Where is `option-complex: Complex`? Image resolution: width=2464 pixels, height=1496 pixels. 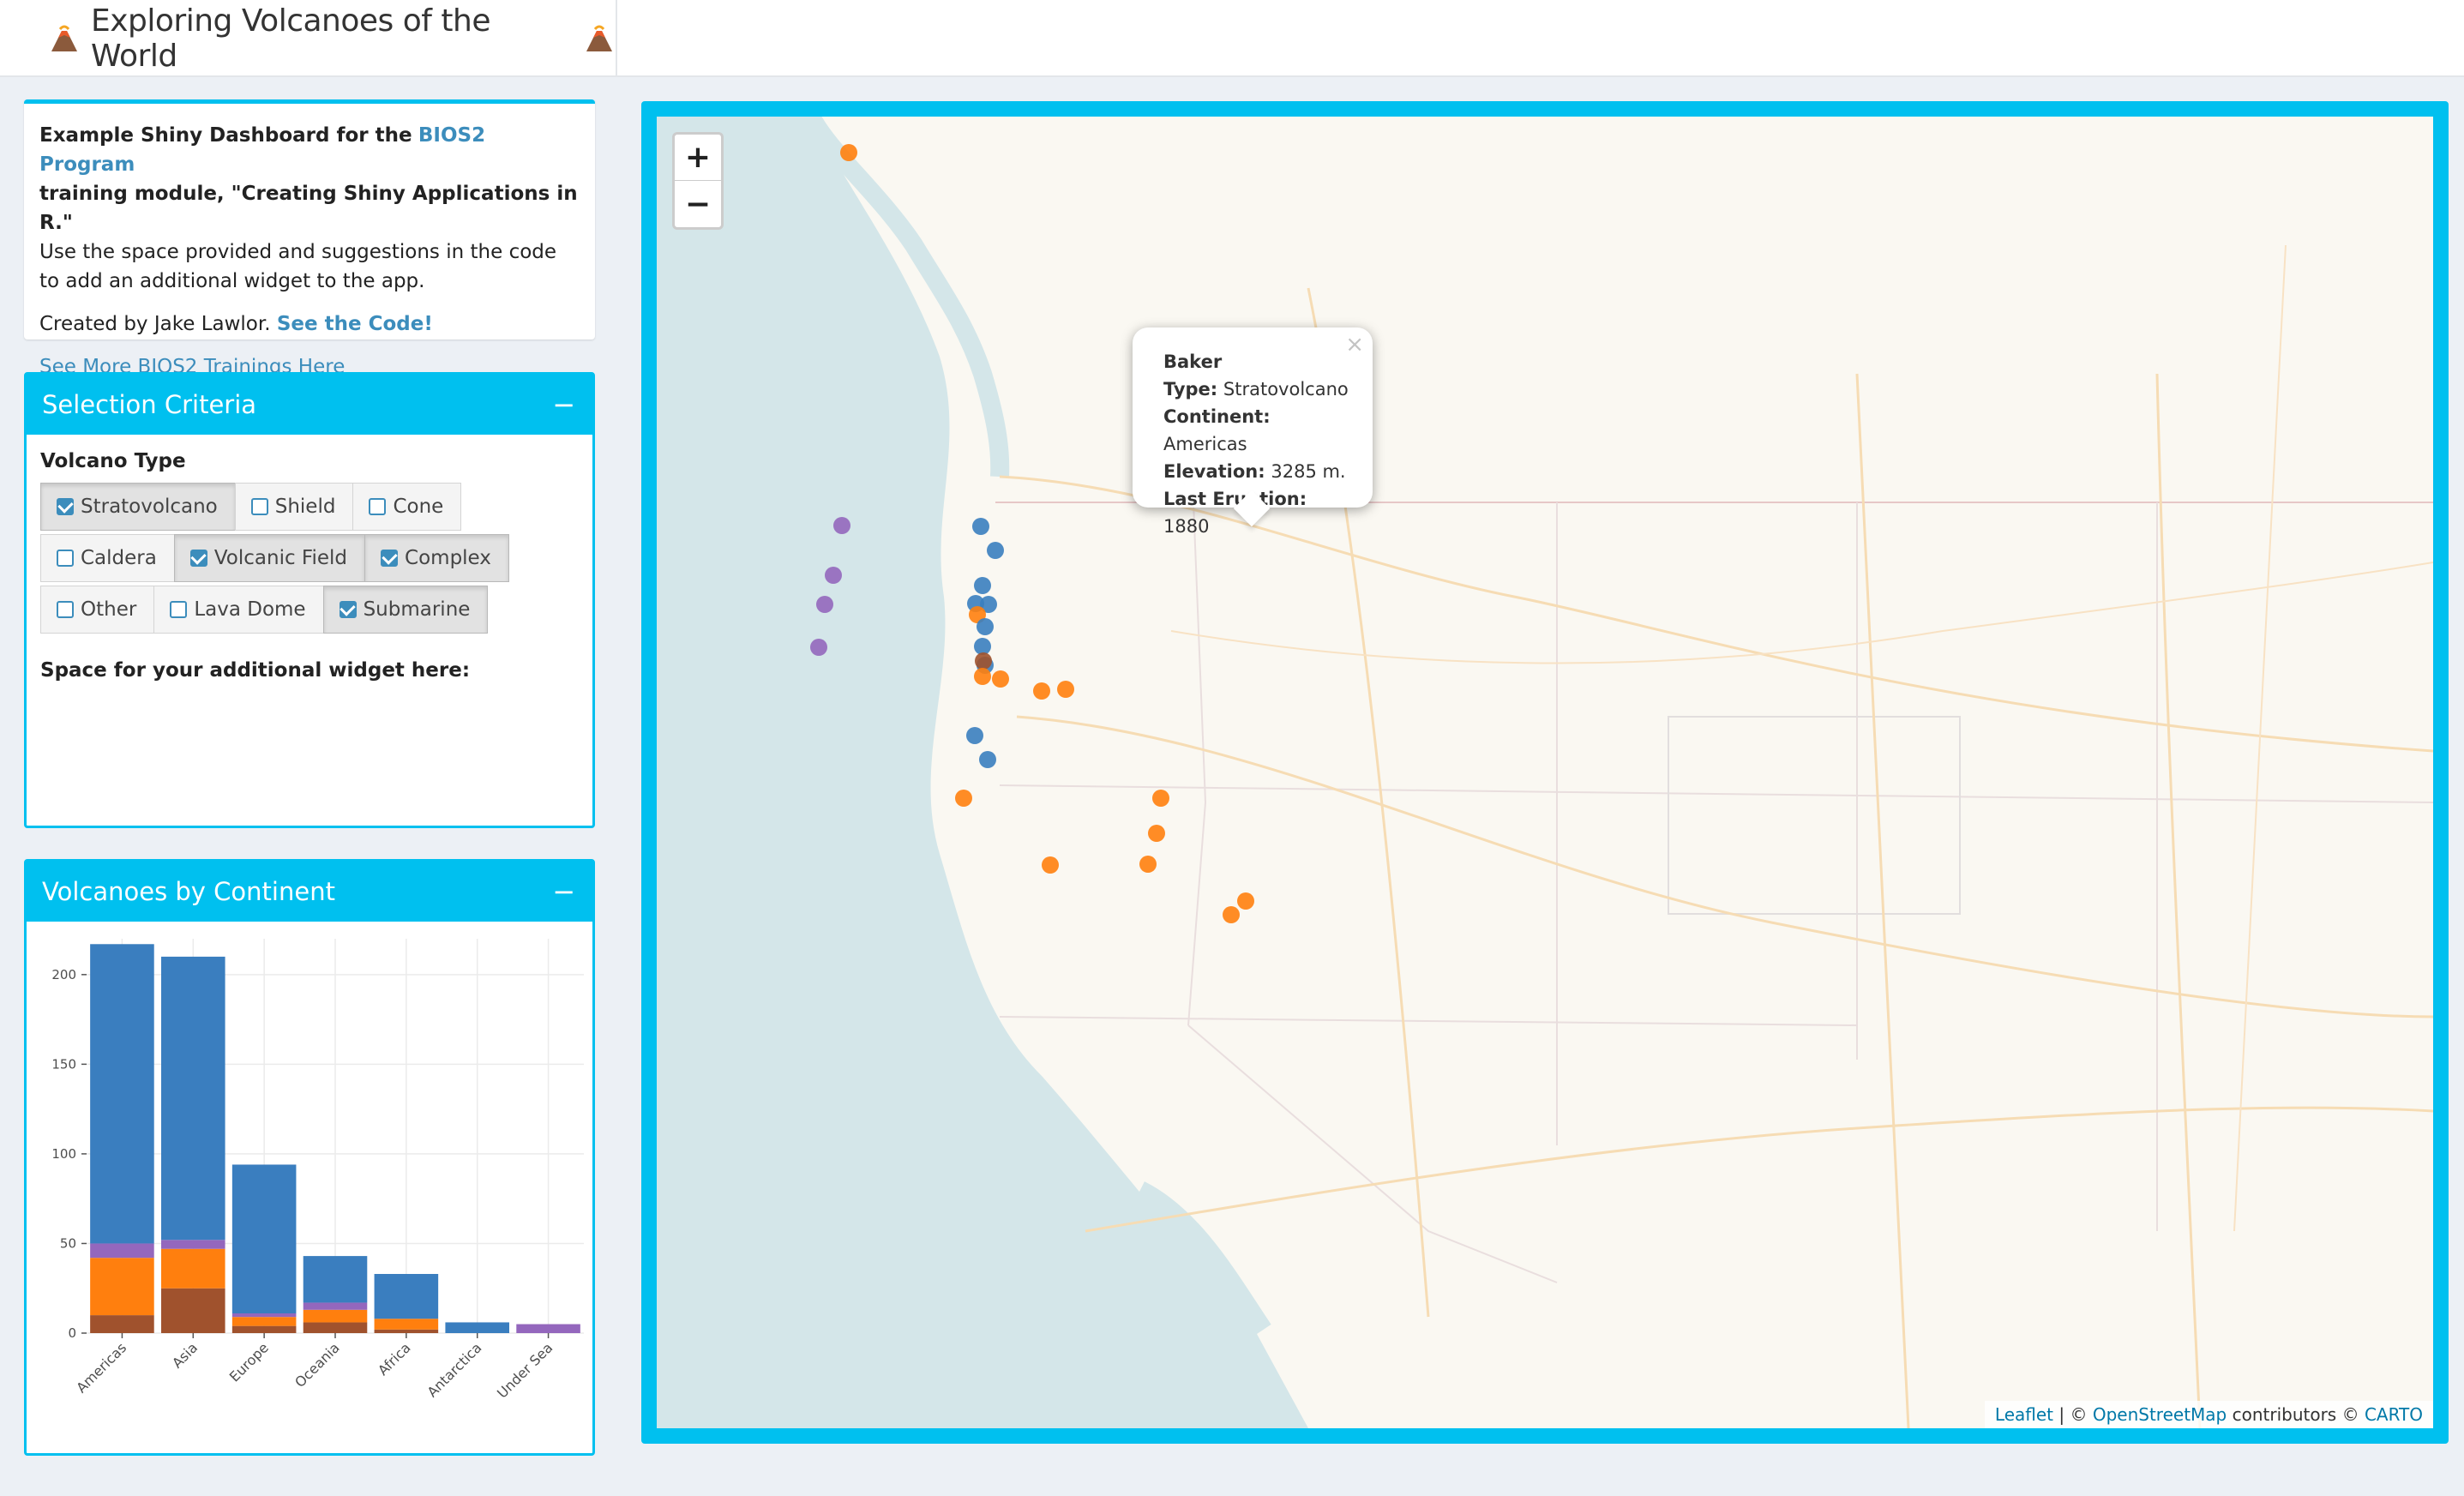 option-complex: Complex is located at coordinates (436, 558).